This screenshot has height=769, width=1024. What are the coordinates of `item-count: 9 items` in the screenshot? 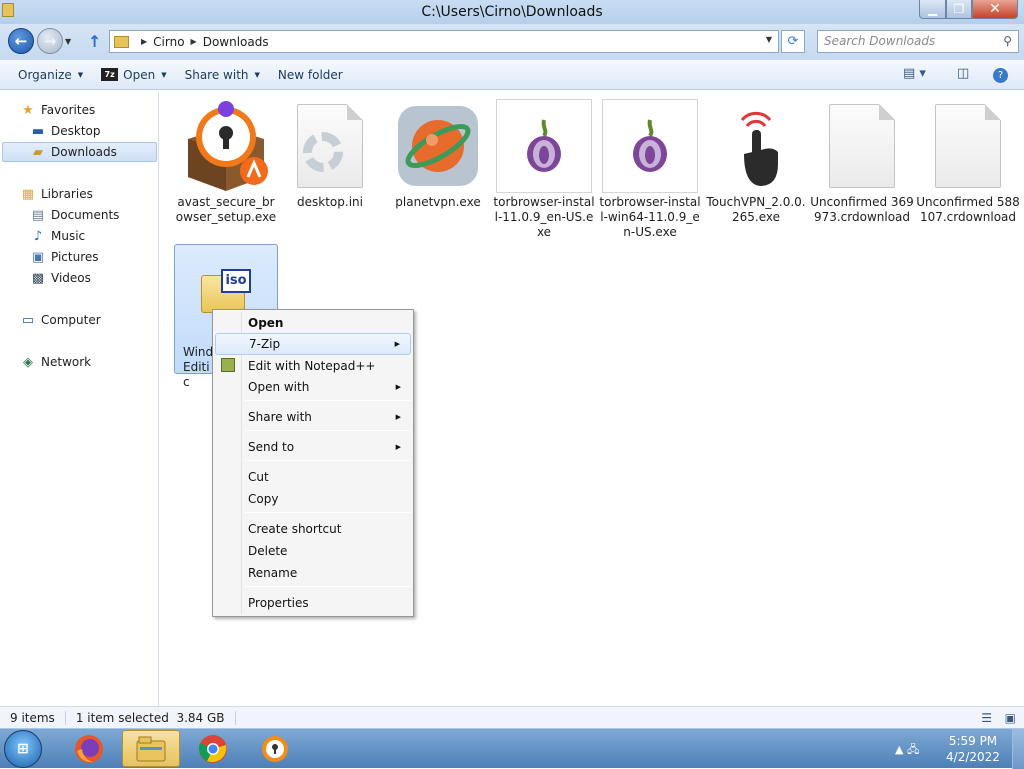 It's located at (33, 717).